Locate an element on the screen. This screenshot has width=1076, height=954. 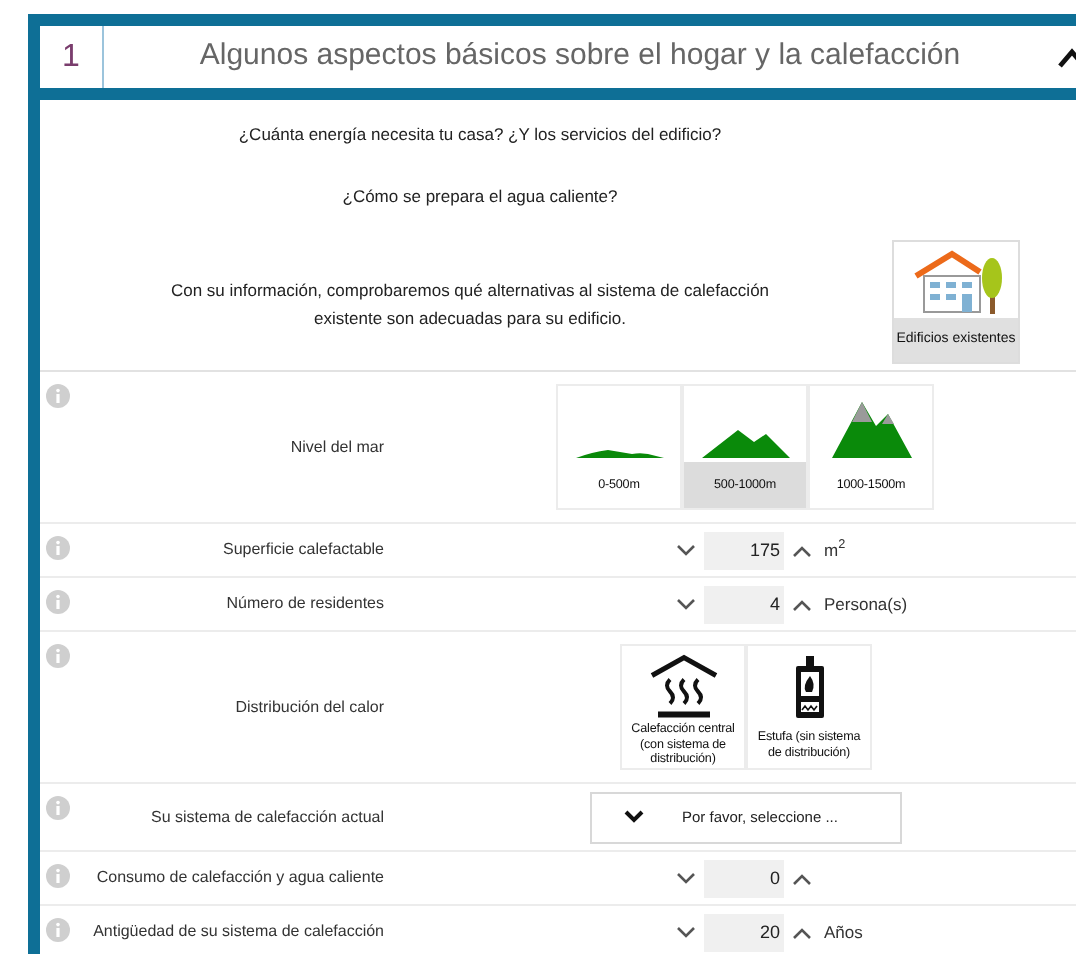
radiant-heat-icon is located at coordinates (683, 686).